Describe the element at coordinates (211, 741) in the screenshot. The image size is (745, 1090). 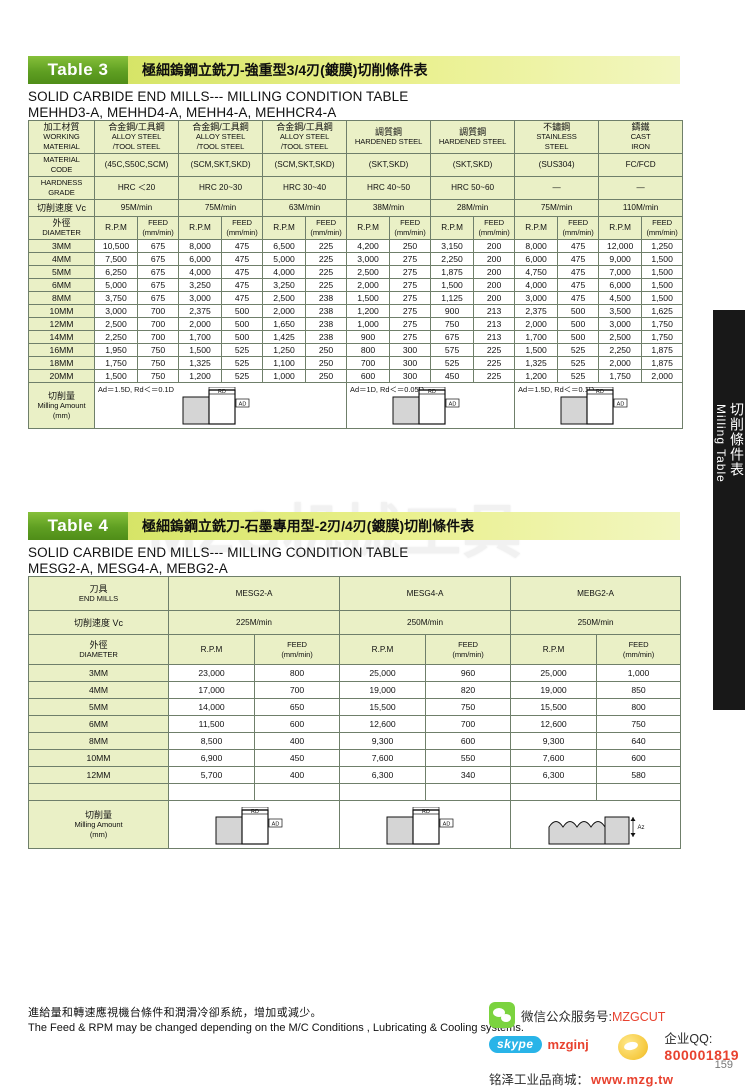
I see `rpm-value: 8,500` at that location.